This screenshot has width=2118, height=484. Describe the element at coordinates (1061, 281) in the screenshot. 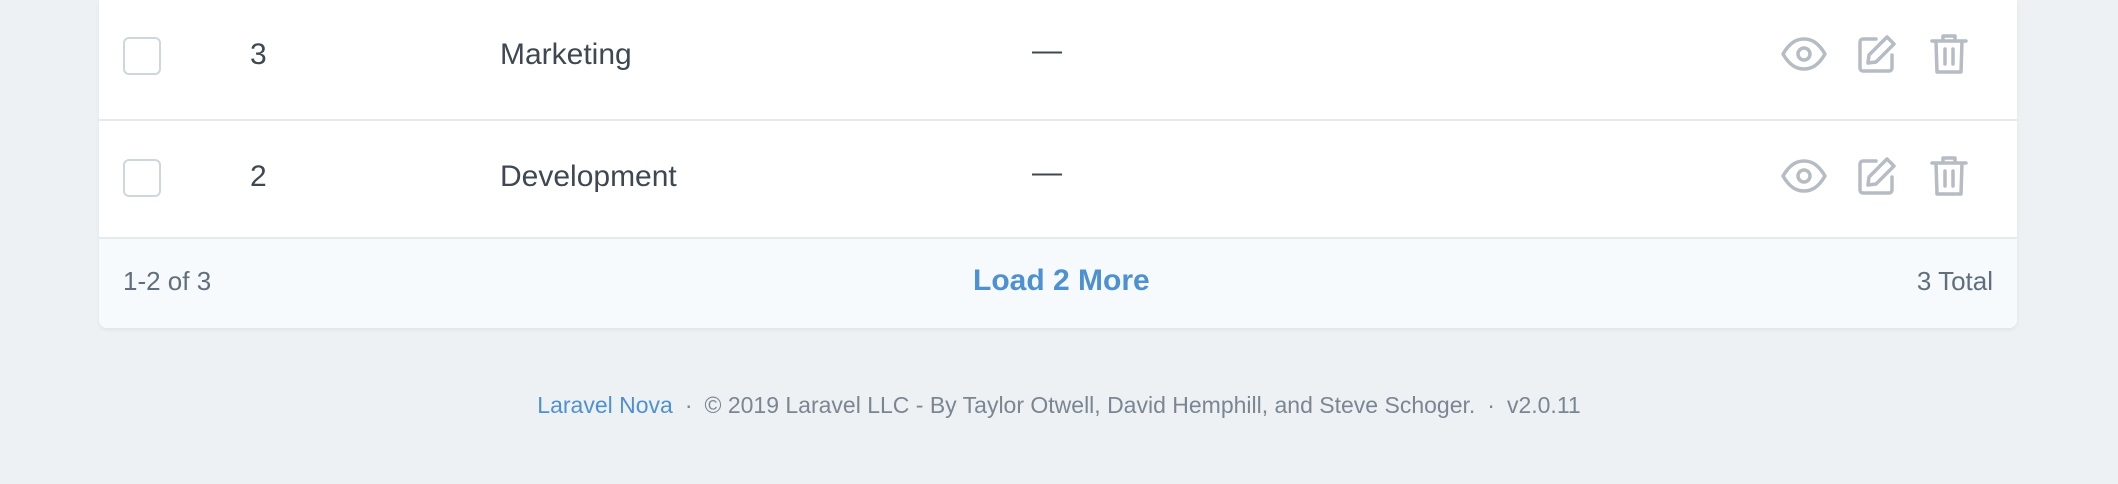

I see `load-more-button: Load 2 More` at that location.